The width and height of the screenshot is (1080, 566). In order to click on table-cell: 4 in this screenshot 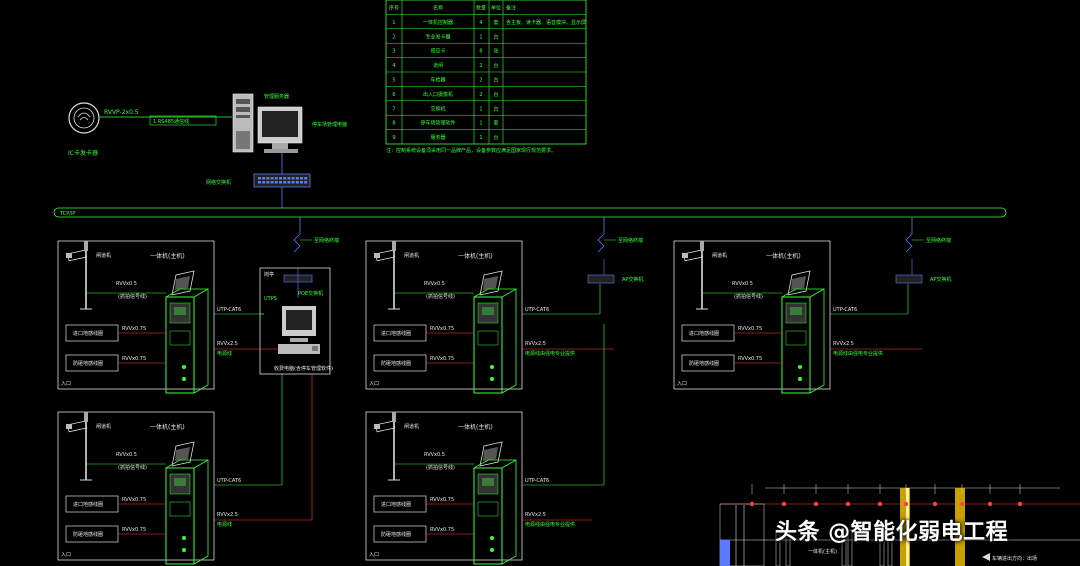, I will do `click(393, 66)`.